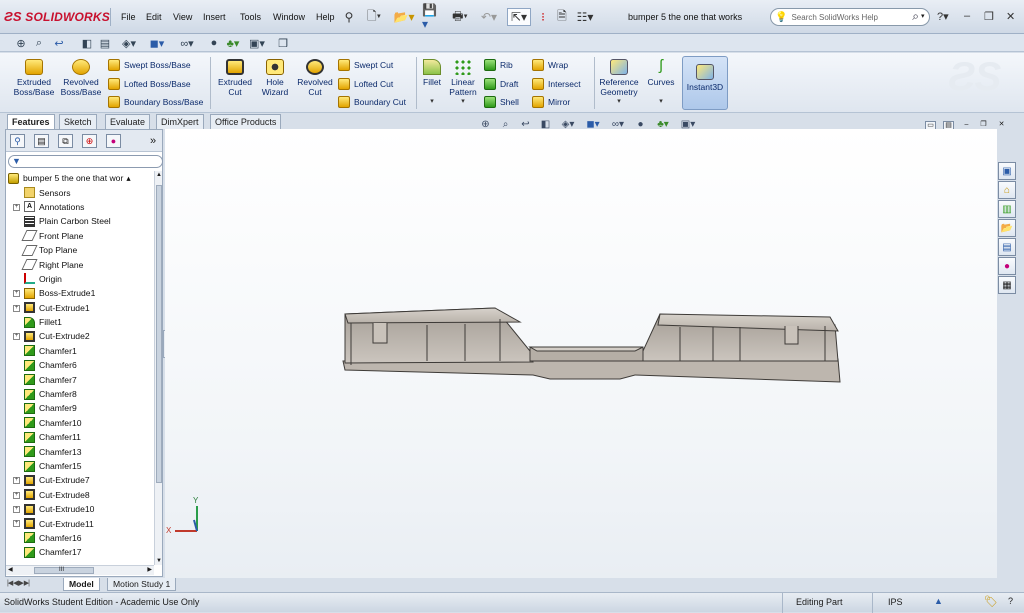  Describe the element at coordinates (1007, 285) in the screenshot. I see `custom-properties-icon: ▦` at that location.